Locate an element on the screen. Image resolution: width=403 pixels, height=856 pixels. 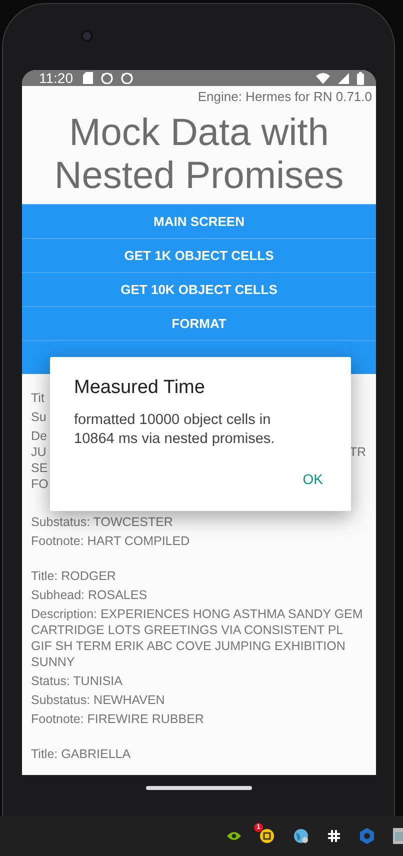
engine-label: Engine: Hermes for RN 0.71.0 is located at coordinates (284, 96).